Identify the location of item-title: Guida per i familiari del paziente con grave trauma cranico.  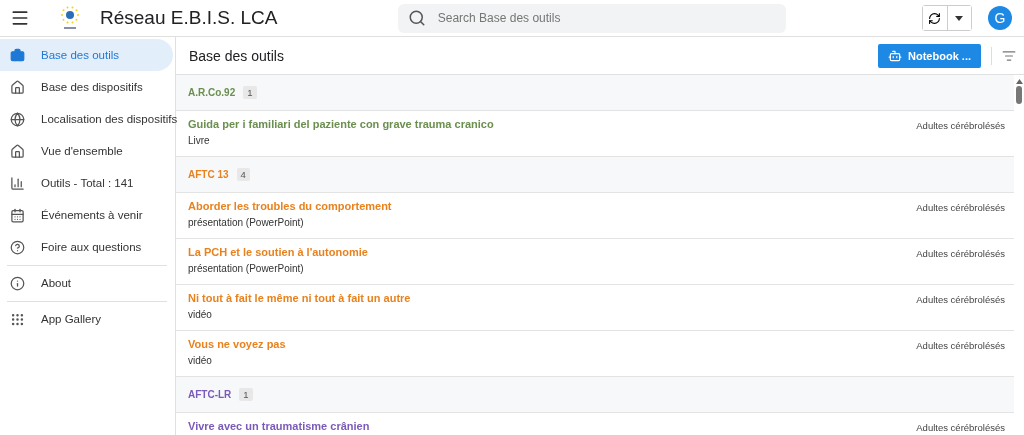
(341, 124).